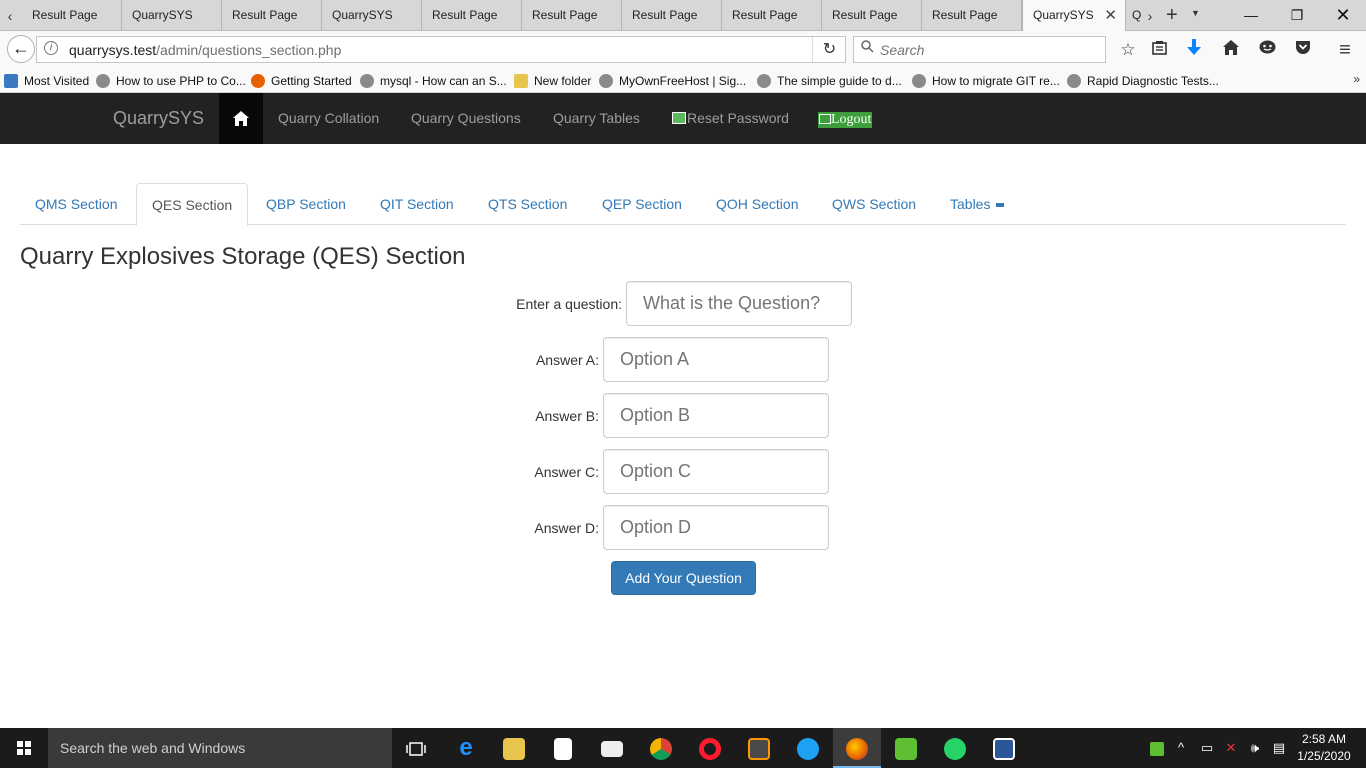 The image size is (1366, 769). Describe the element at coordinates (1297, 15) in the screenshot. I see `restore-icon: ❐` at that location.